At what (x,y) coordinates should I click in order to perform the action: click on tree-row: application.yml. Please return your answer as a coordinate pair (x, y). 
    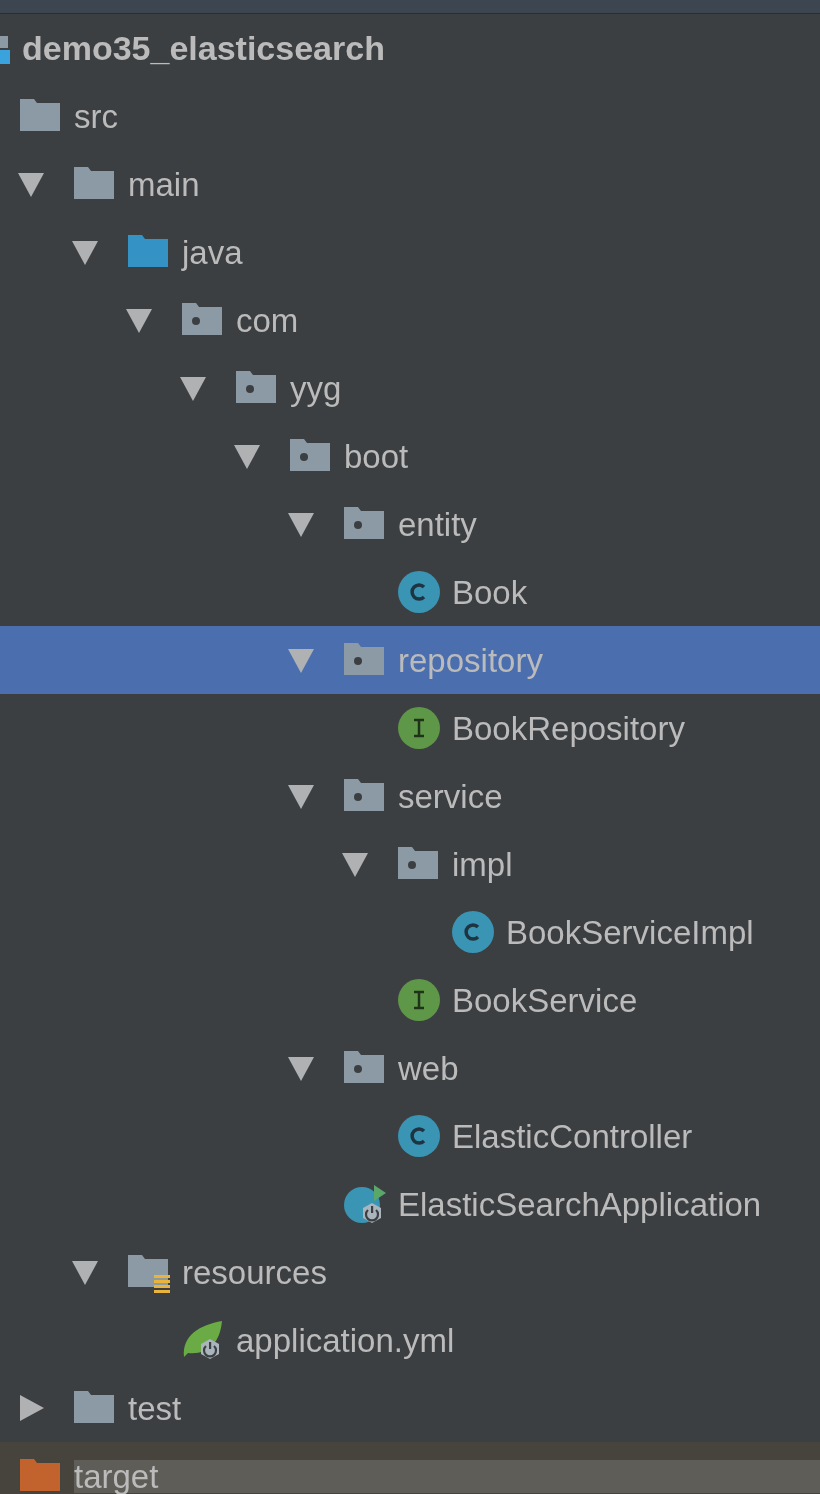
    Looking at the image, I should click on (410, 1340).